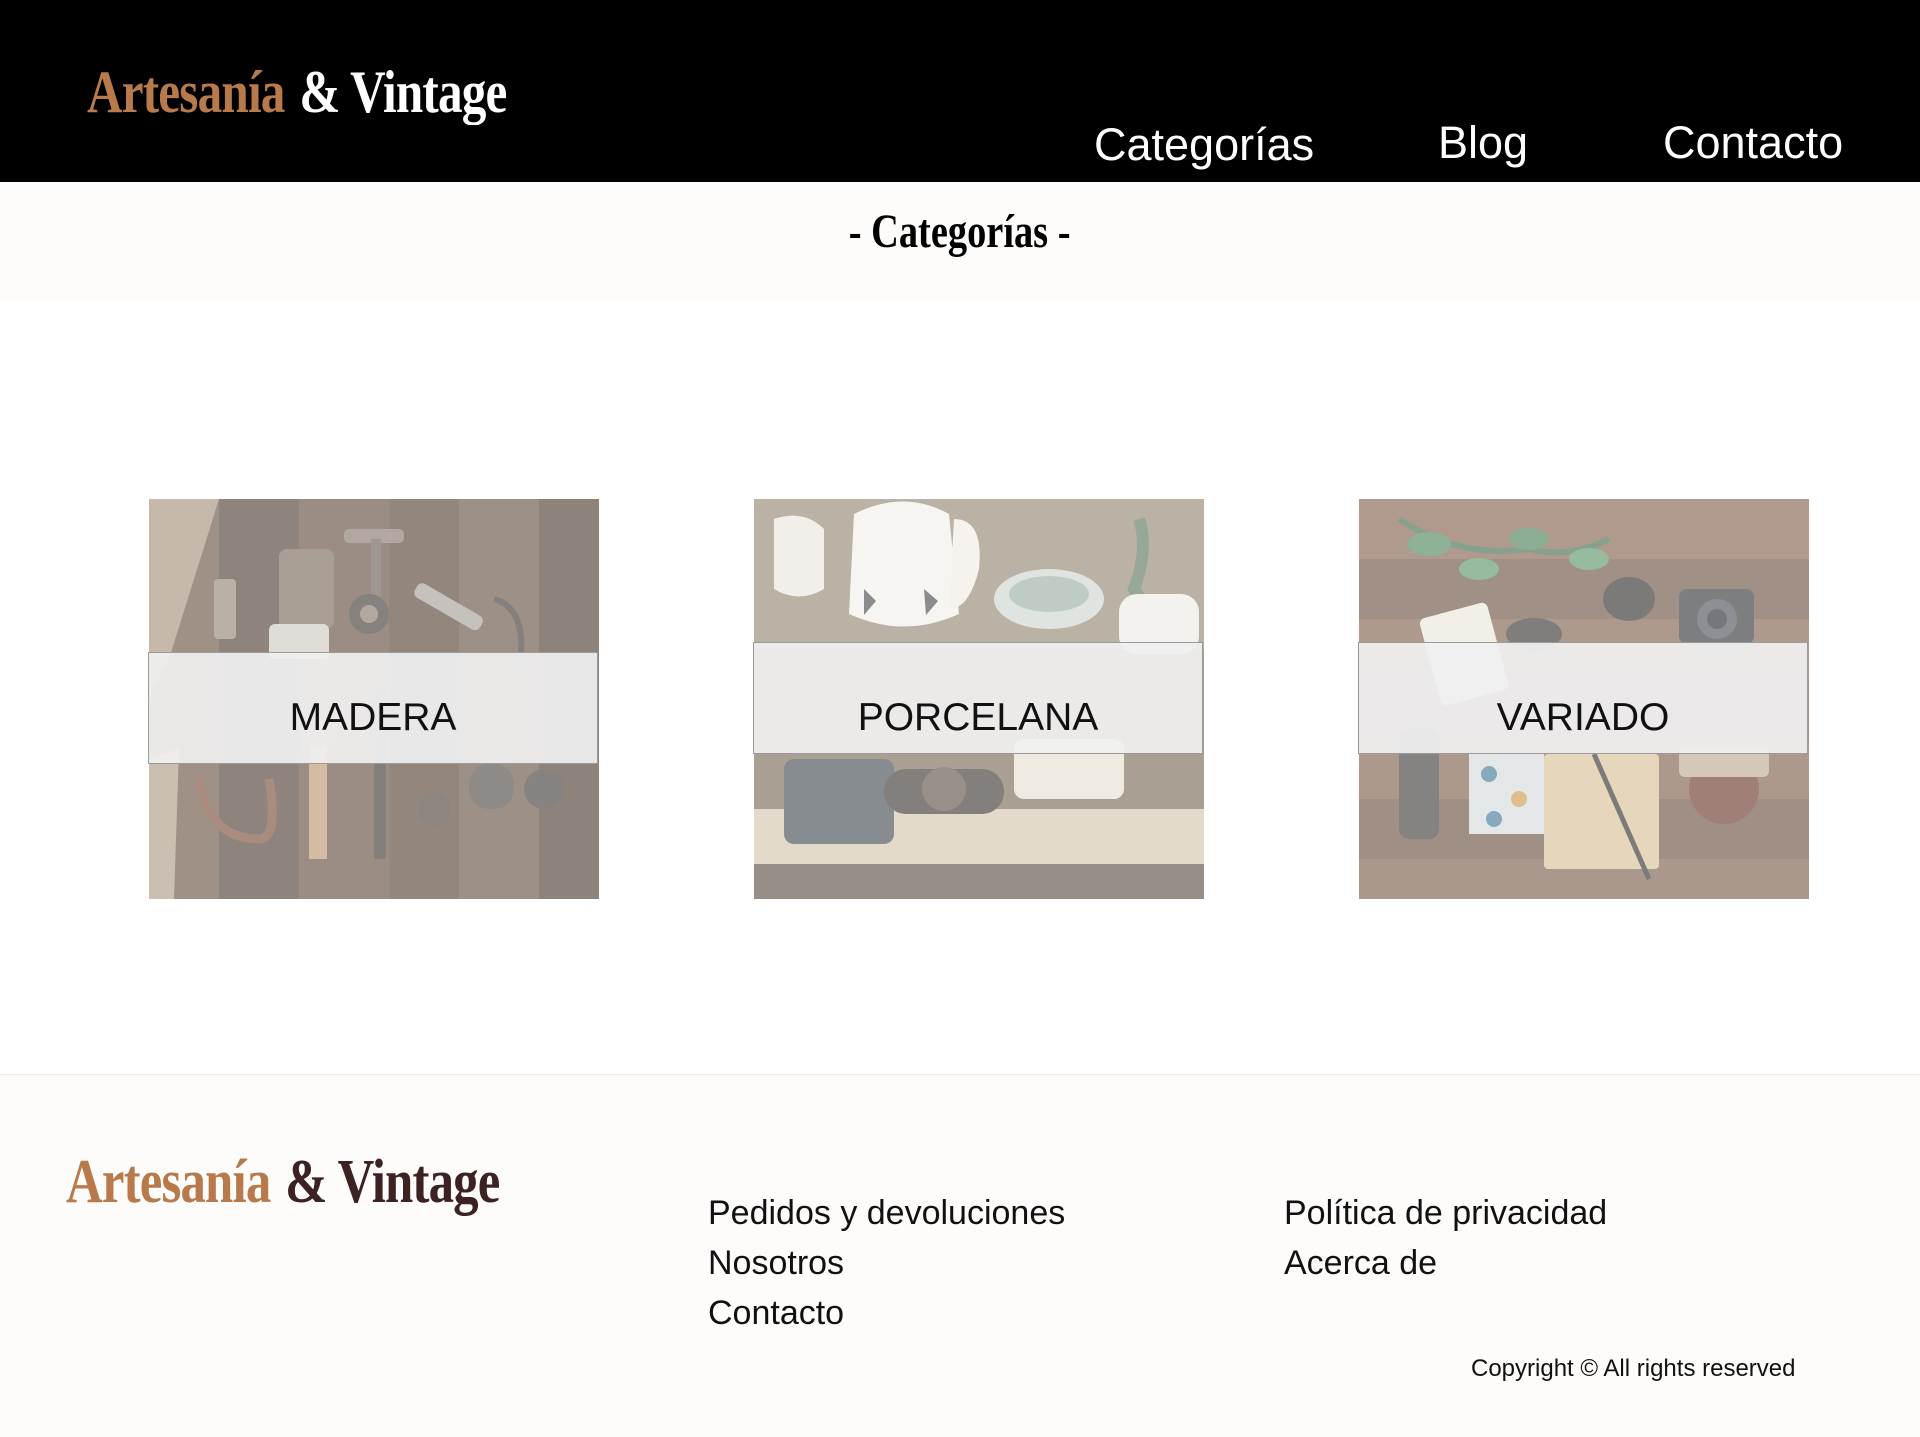 Image resolution: width=1920 pixels, height=1437 pixels. Describe the element at coordinates (776, 1313) in the screenshot. I see `footer-link-contacto: Contacto` at that location.